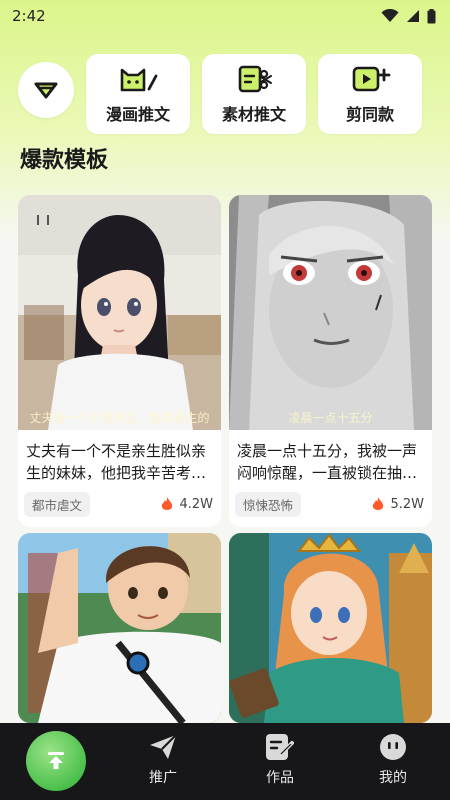 The width and height of the screenshot is (450, 800). What do you see at coordinates (138, 94) in the screenshot?
I see `quick-action-comic-post: 漫画推文` at bounding box center [138, 94].